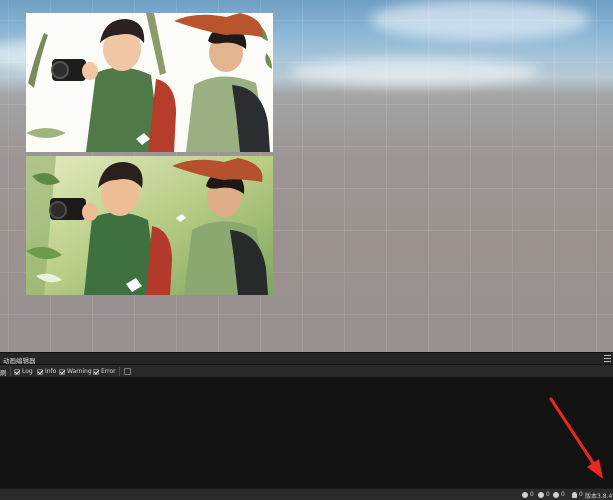 This screenshot has width=613, height=500. I want to click on console-panel-header: 动画编辑器, so click(306, 358).